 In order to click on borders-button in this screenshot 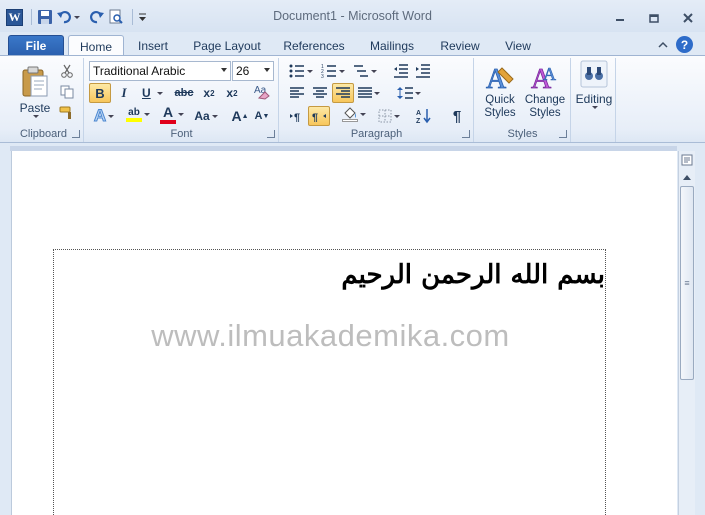, I will do `click(389, 116)`.